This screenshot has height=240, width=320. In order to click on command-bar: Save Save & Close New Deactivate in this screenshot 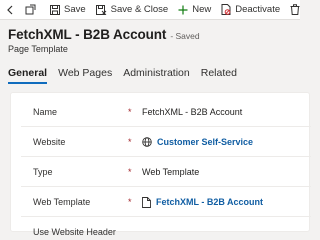, I will do `click(150, 10)`.